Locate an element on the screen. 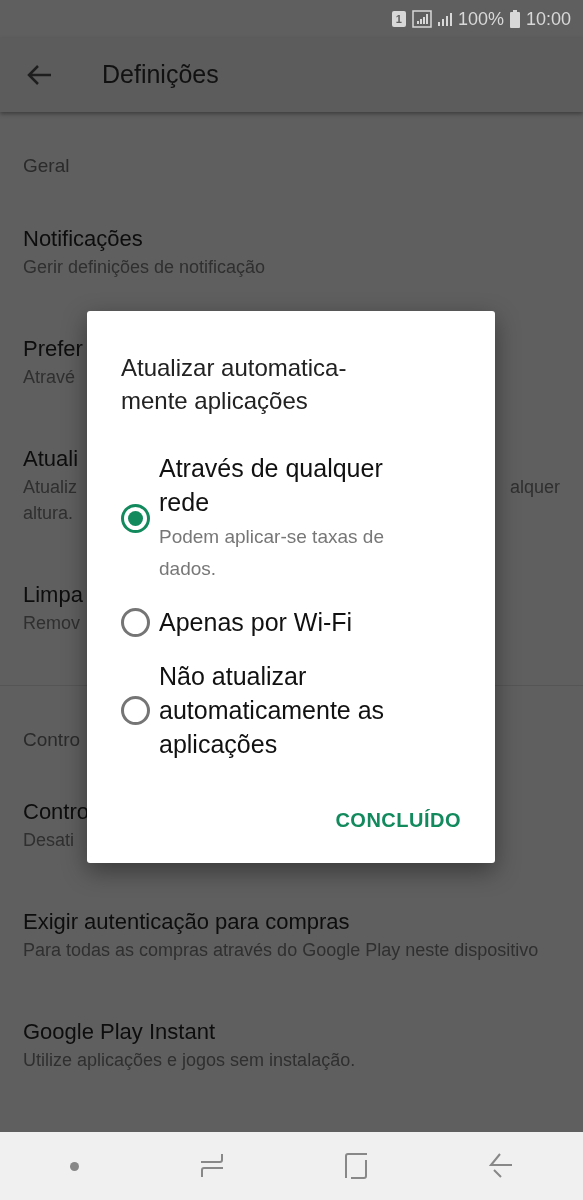 This screenshot has height=1200, width=583. option-label: Através de qualquer rede is located at coordinates (293, 485).